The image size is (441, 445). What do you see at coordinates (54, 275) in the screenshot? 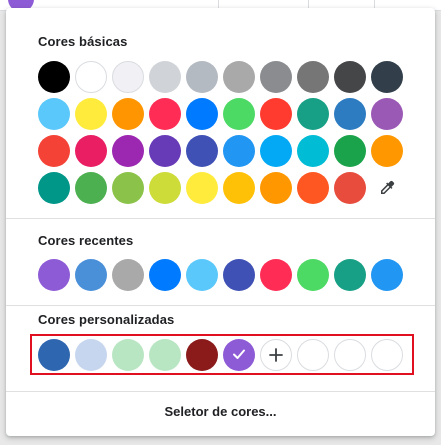
I see `recent-swatch-purple` at bounding box center [54, 275].